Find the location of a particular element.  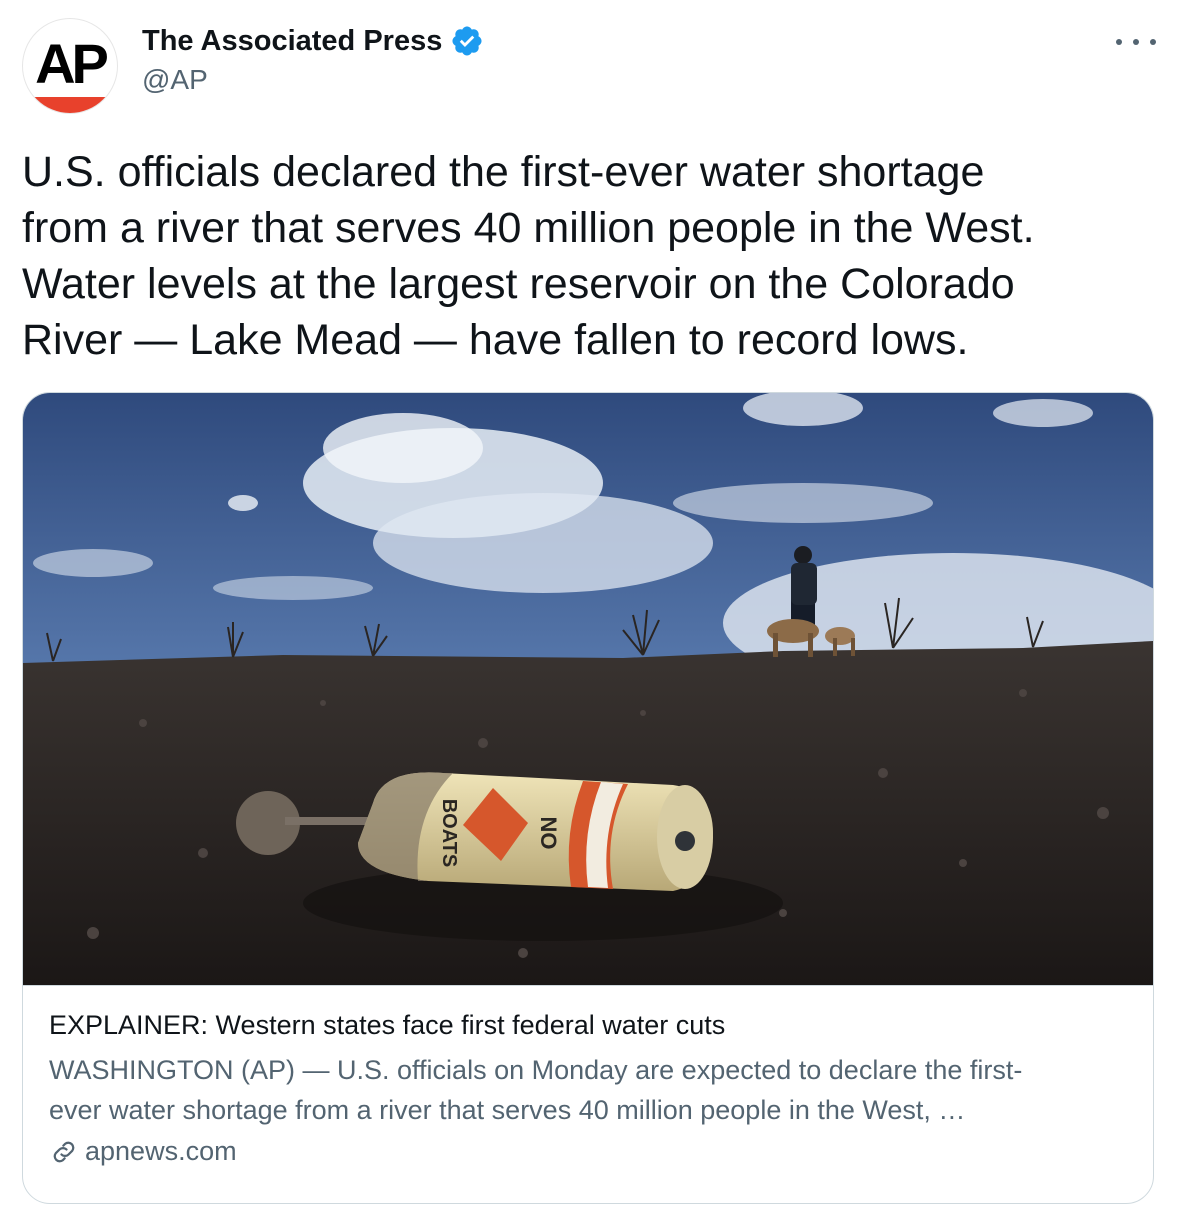

more-horizontal-icon is located at coordinates (1136, 42).